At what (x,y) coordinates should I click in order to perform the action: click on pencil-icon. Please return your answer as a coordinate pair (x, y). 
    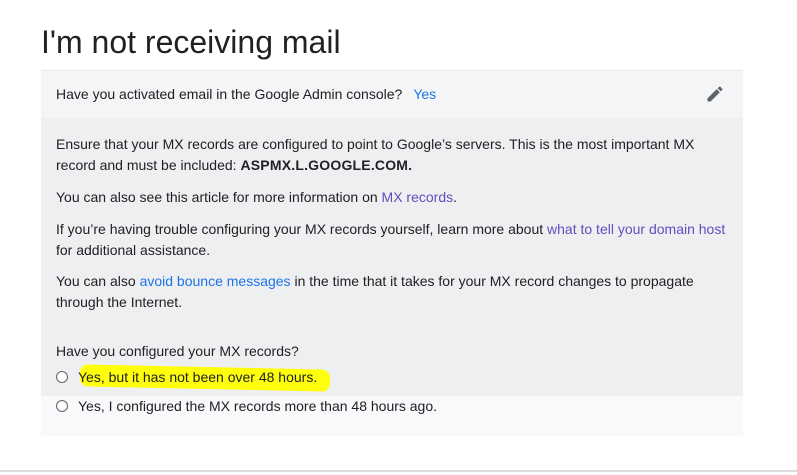
    Looking at the image, I should click on (715, 94).